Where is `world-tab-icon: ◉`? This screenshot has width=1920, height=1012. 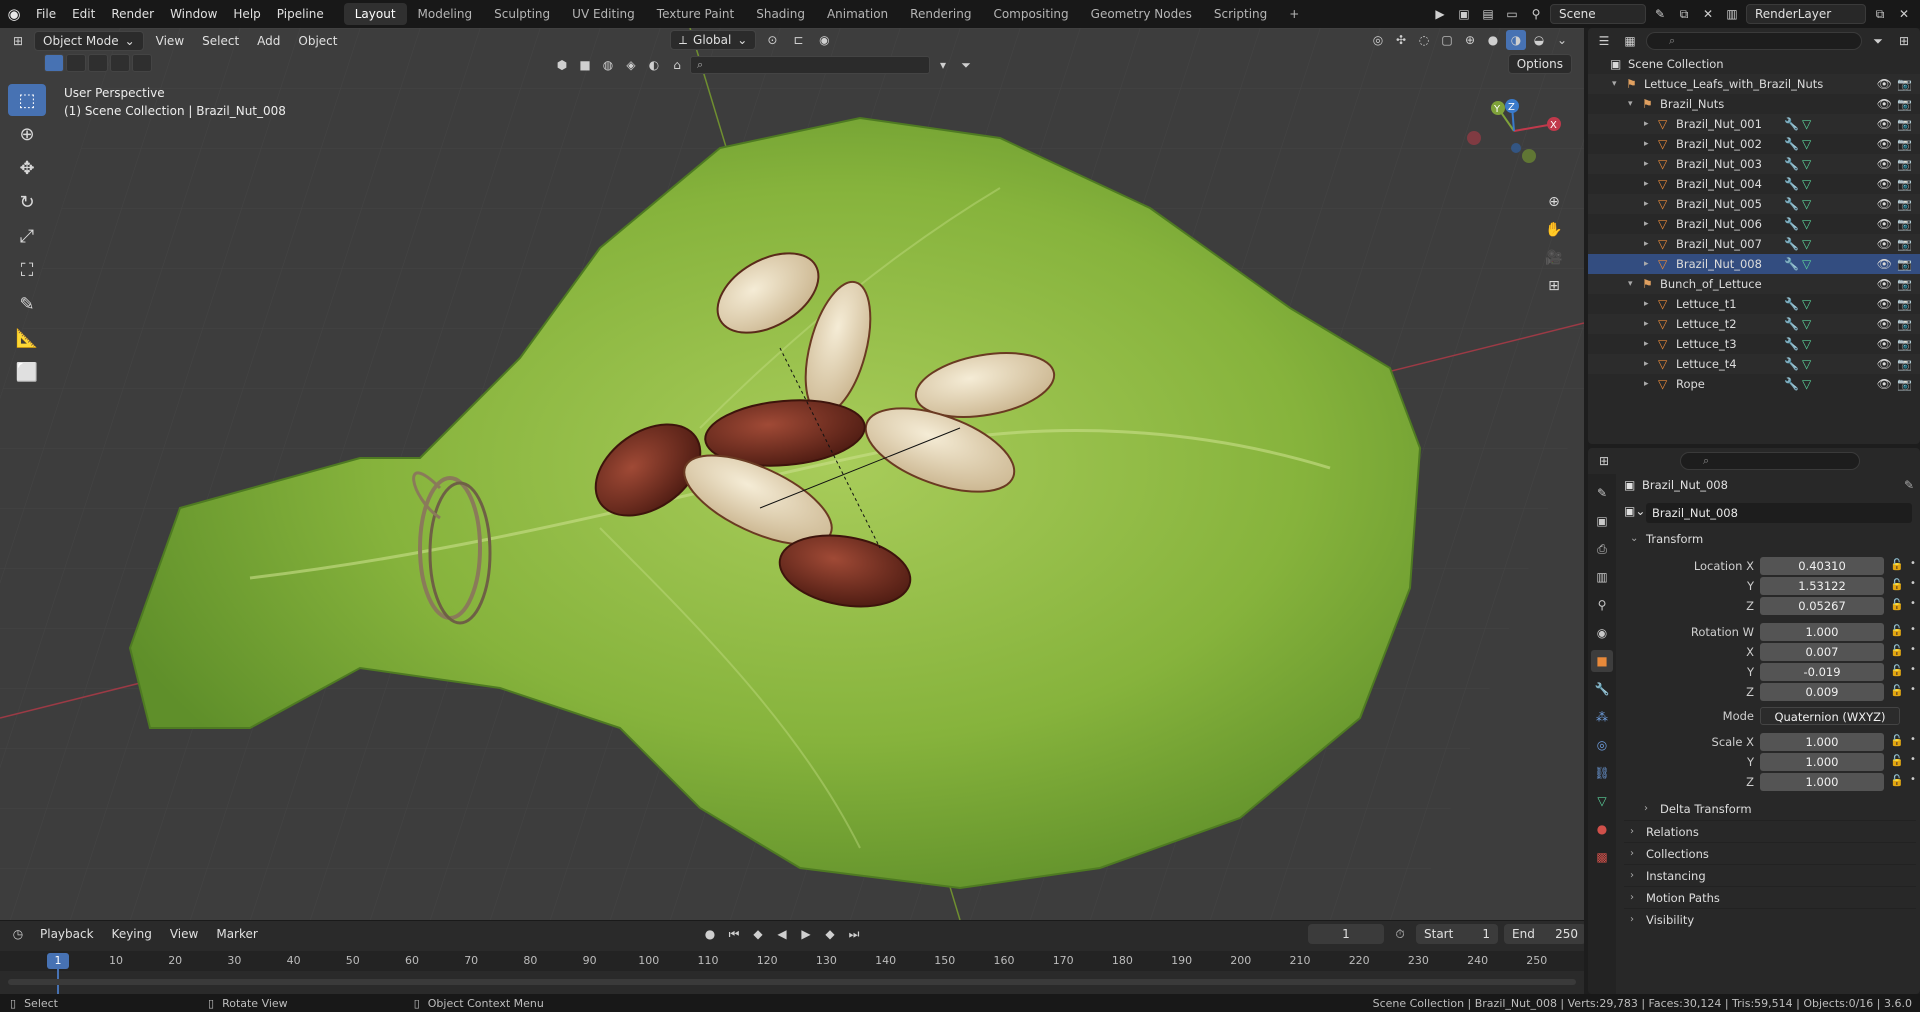
world-tab-icon: ◉ is located at coordinates (1602, 633).